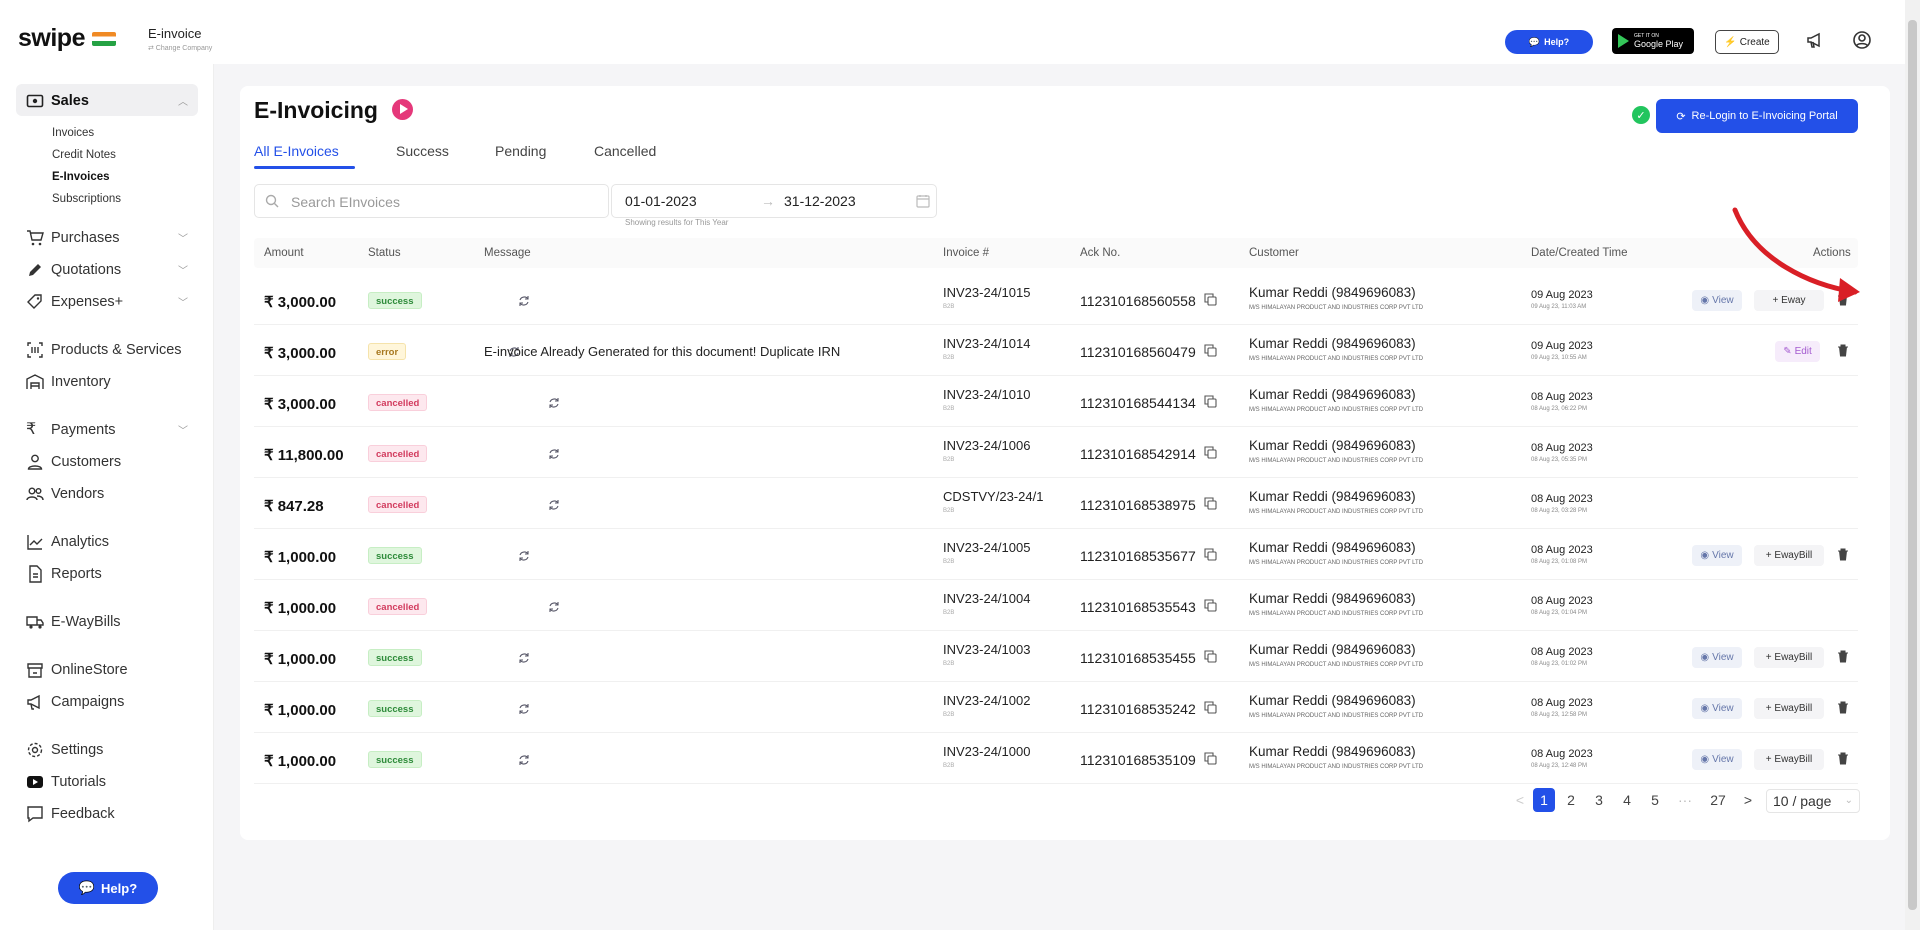 This screenshot has height=930, width=1920. Describe the element at coordinates (1599, 800) in the screenshot. I see `page-3: 3` at that location.